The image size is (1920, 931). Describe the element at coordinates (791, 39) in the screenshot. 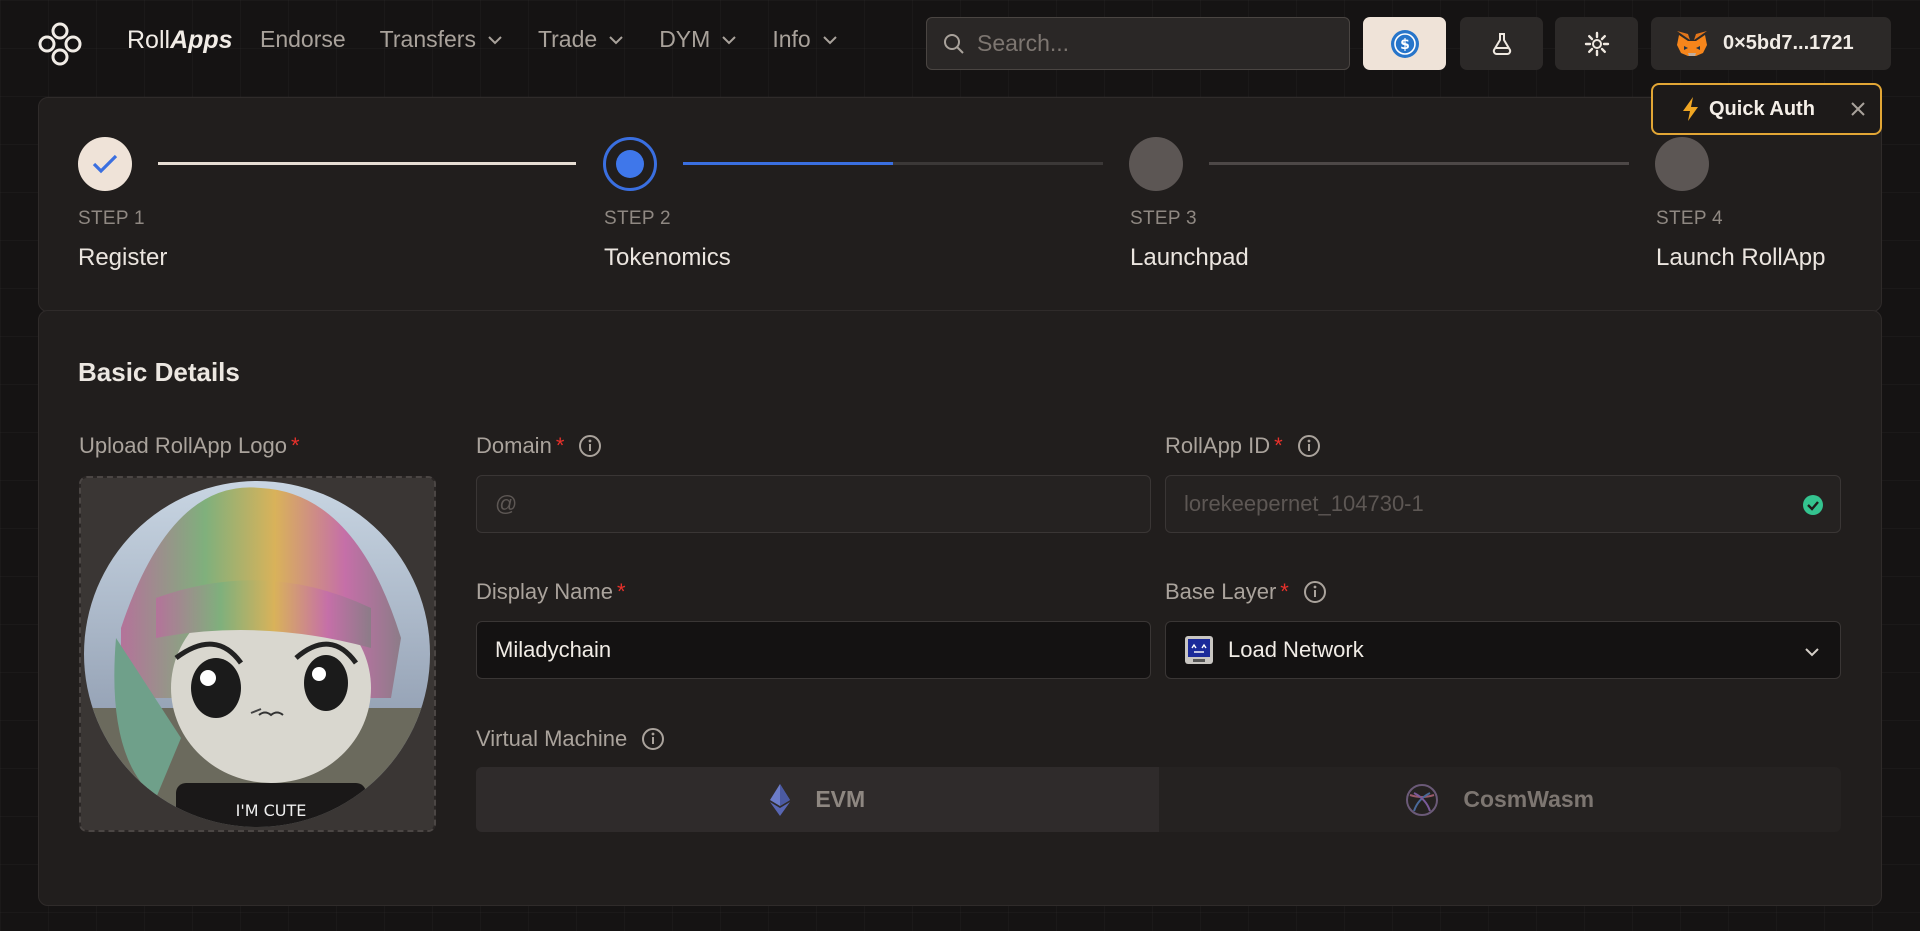

I see `nav-info-label: Info` at that location.